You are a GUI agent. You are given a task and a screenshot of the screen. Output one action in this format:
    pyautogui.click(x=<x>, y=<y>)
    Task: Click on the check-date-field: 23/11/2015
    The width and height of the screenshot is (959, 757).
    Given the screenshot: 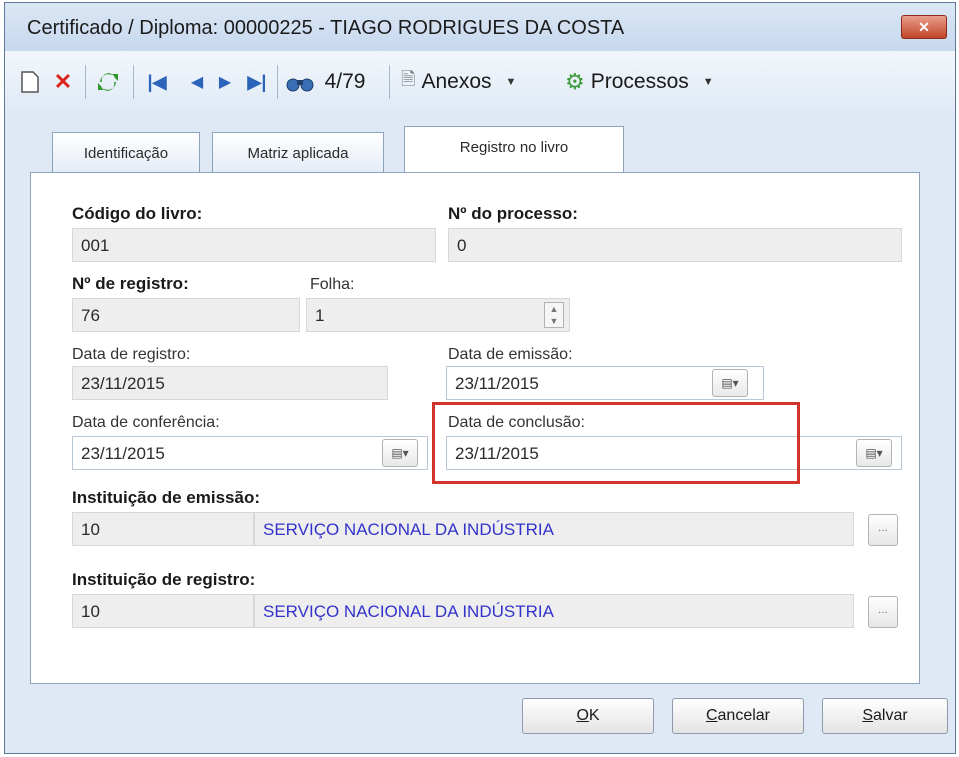 What is the action you would take?
    pyautogui.click(x=250, y=453)
    